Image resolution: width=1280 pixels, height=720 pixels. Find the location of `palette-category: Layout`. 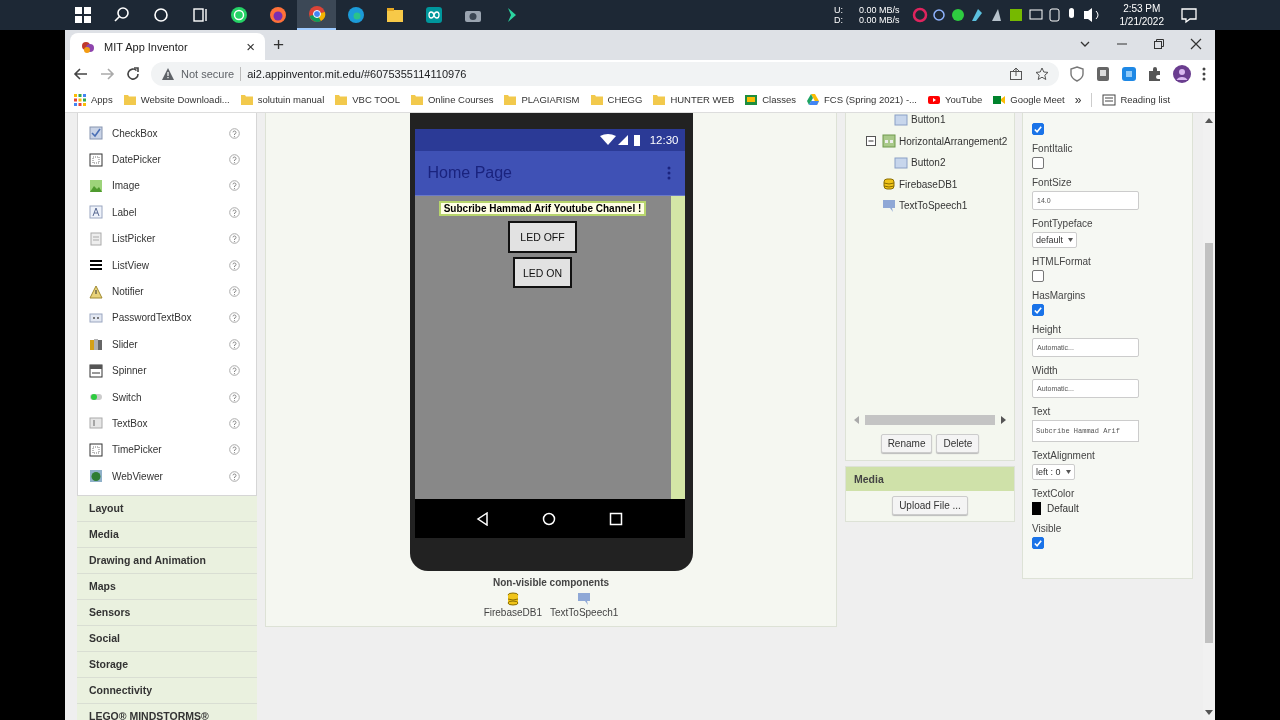

palette-category: Layout is located at coordinates (167, 509).